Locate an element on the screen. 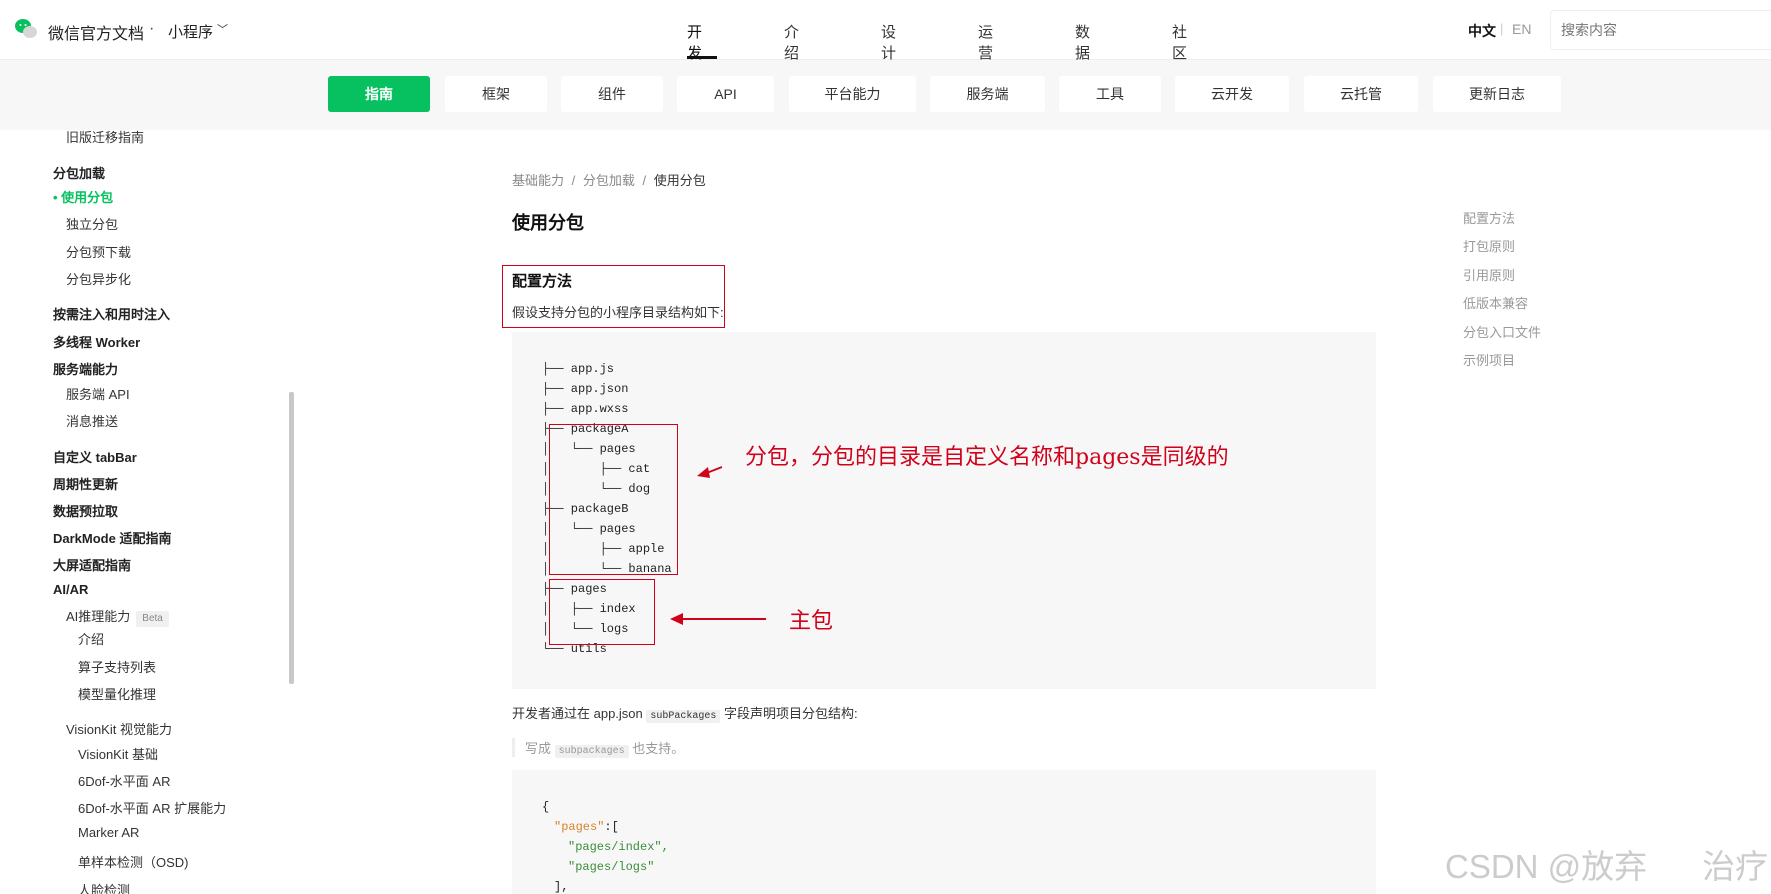 Image resolution: width=1771 pixels, height=894 pixels. highlight-box-subpackages is located at coordinates (613, 499).